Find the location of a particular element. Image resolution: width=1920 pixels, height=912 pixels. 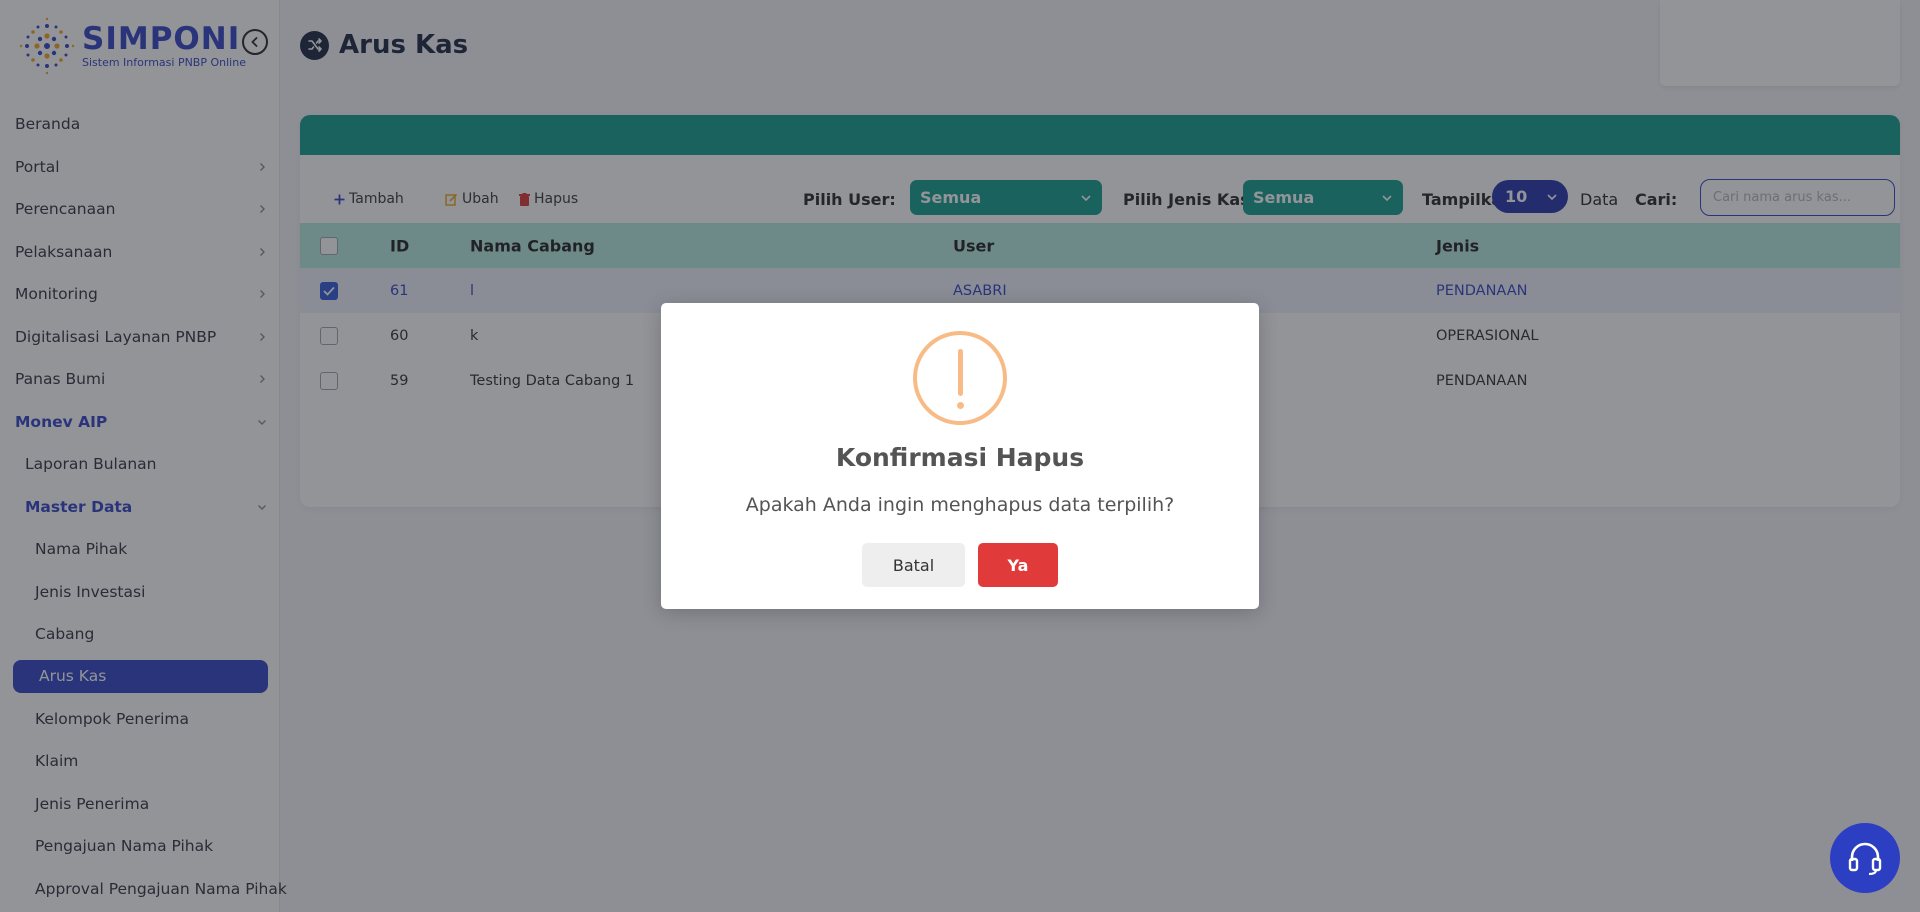

confirm-button: Ya is located at coordinates (1018, 565).